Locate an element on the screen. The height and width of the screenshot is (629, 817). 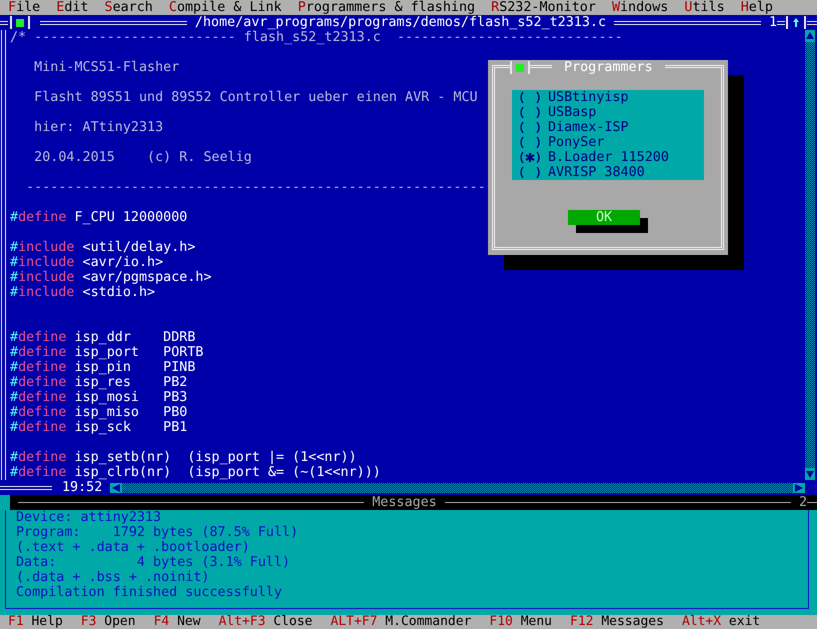
close-button is located at coordinates (20, 22).